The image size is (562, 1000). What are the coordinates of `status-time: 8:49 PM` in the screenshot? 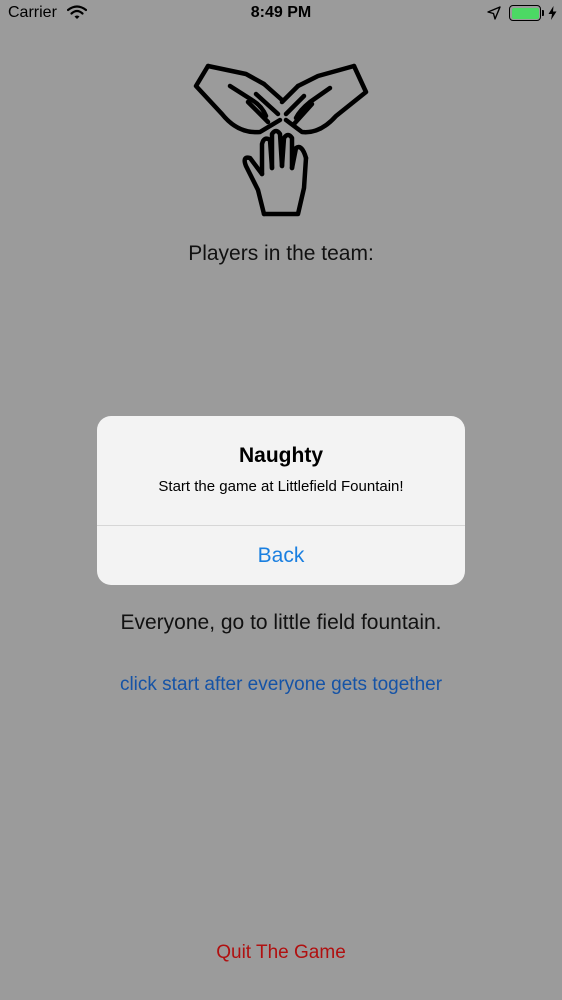 It's located at (281, 12).